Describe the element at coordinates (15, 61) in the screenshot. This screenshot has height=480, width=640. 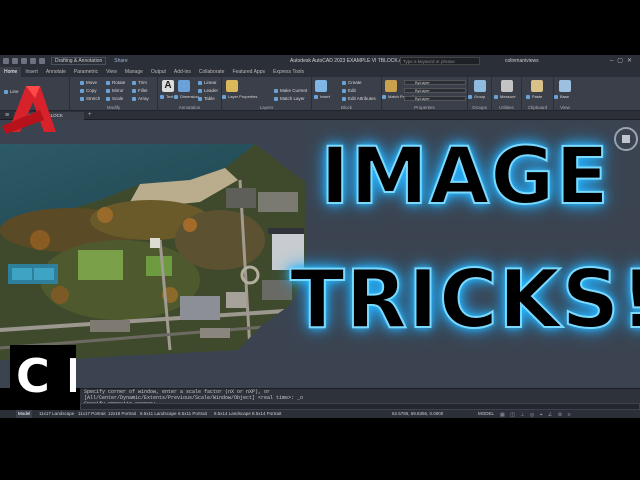
I see `quick-access-open-icon` at that location.